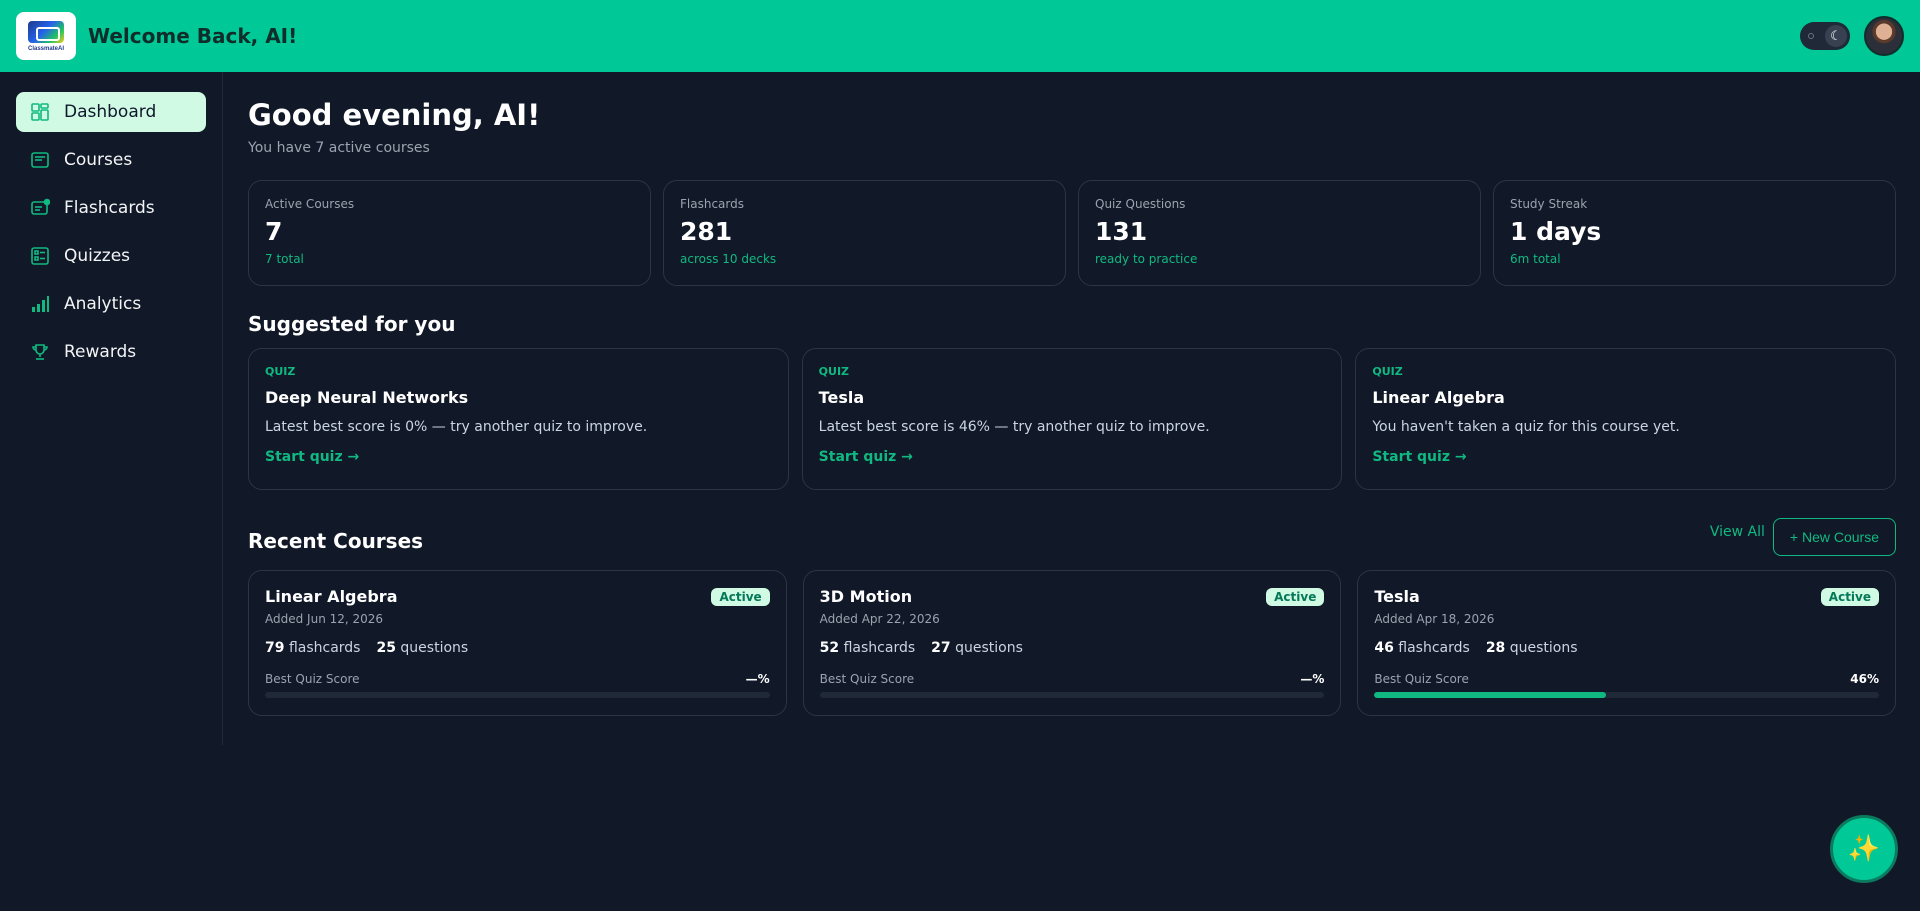 This screenshot has width=1920, height=911. Describe the element at coordinates (367, 397) in the screenshot. I see `suggestion-title: Deep Neural Networks` at that location.